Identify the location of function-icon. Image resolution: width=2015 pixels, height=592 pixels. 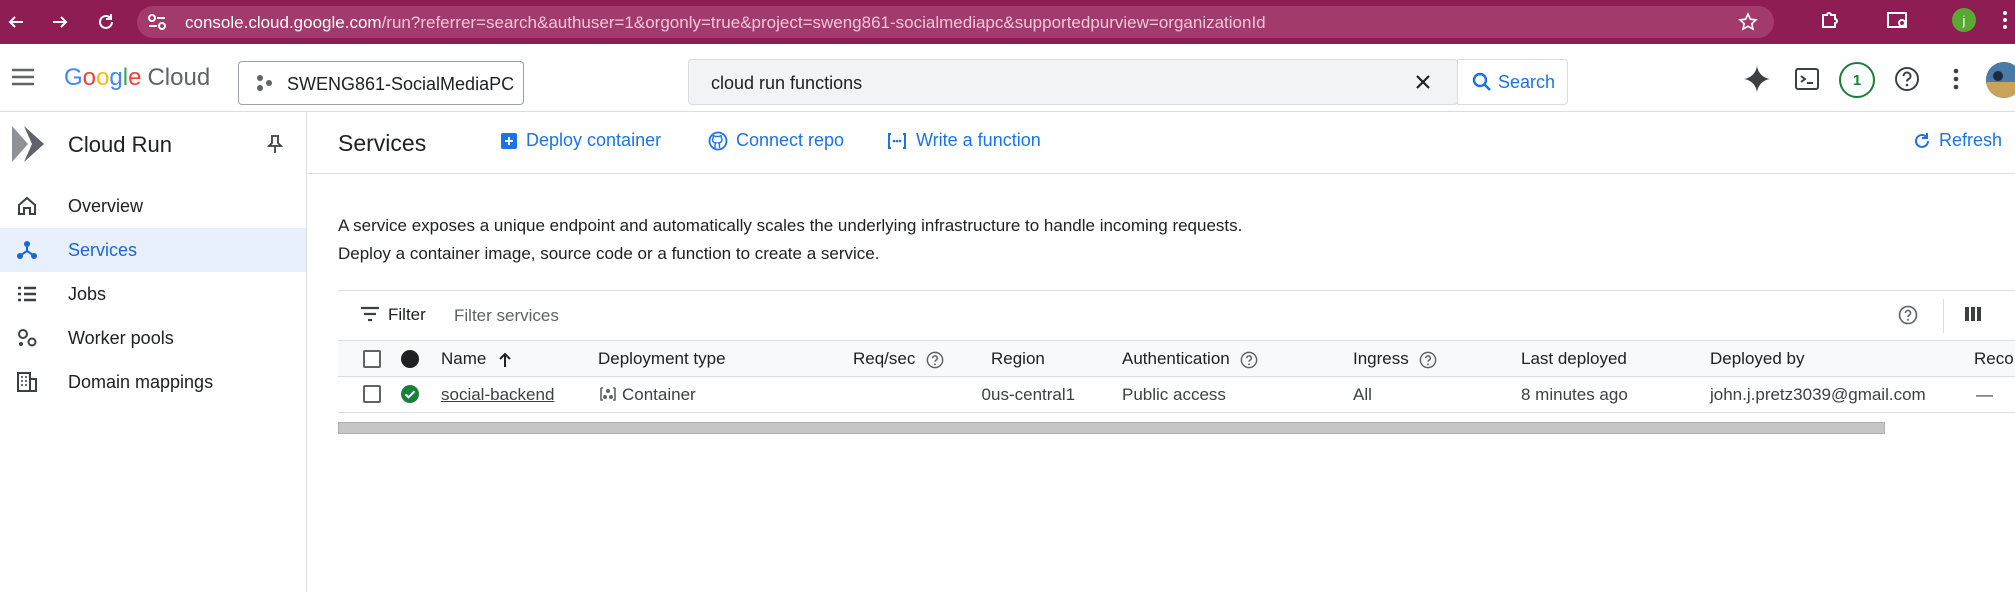
(897, 140).